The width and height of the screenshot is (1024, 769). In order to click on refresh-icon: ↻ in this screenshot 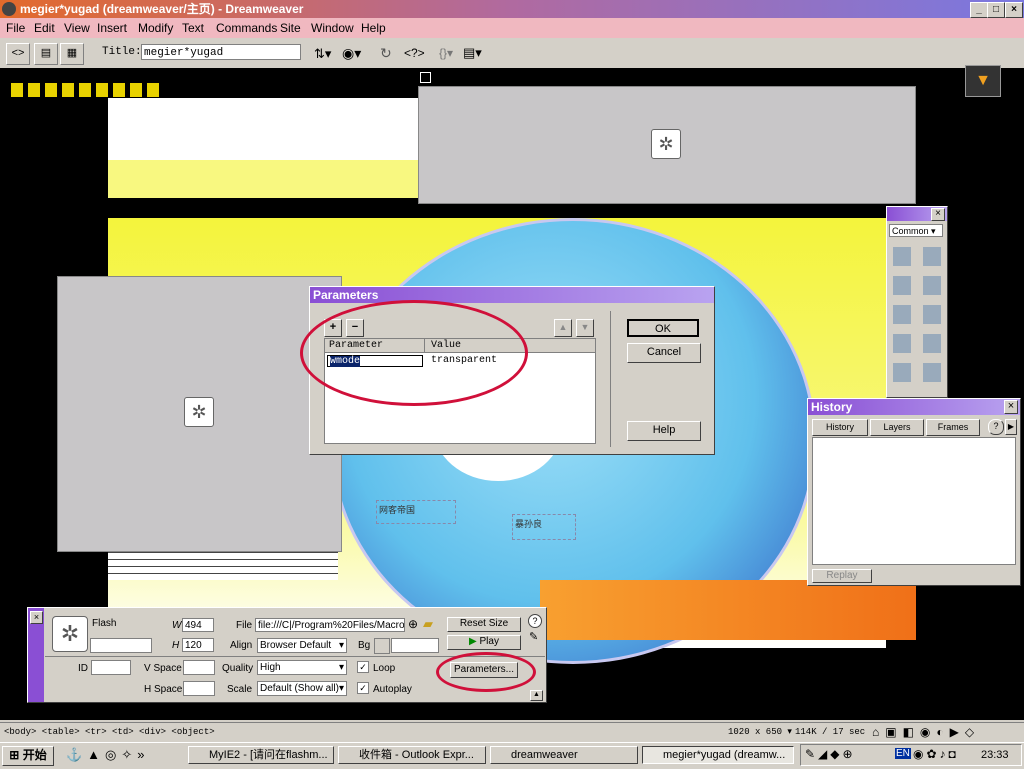, I will do `click(386, 53)`.